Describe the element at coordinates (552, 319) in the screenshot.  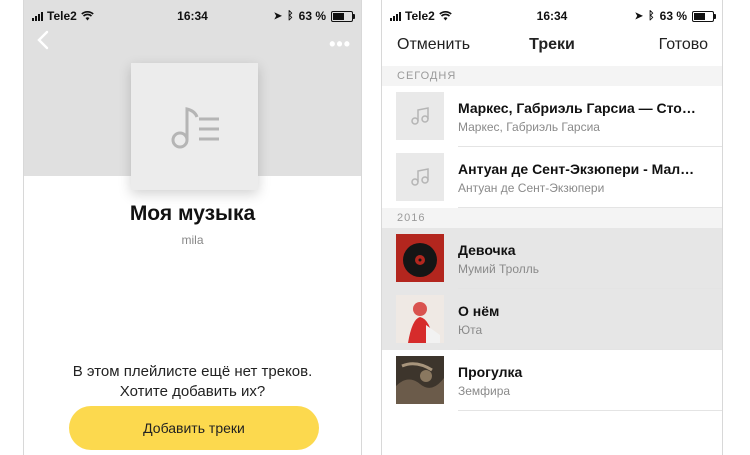
I see `track-row: О нём Юта` at that location.